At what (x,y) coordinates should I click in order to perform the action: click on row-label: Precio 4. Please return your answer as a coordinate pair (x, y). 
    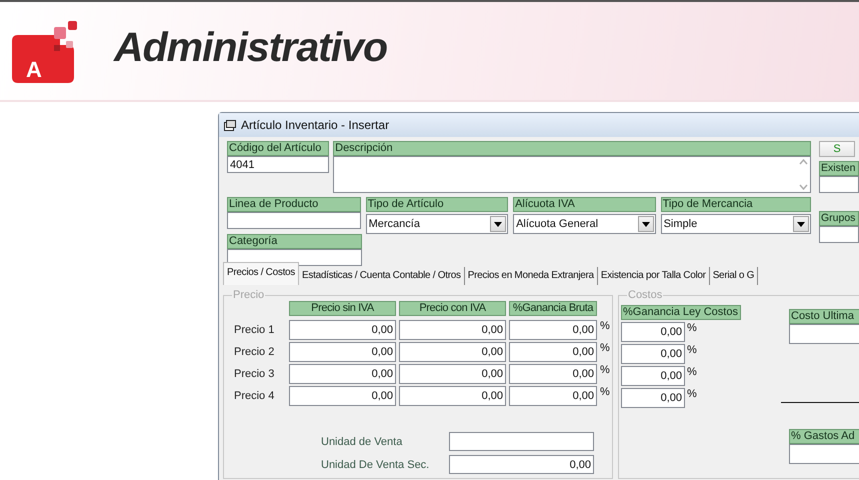
    Looking at the image, I should click on (255, 396).